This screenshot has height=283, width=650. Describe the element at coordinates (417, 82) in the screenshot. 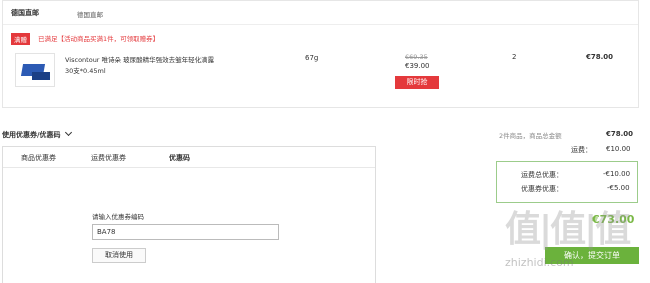

I see `flash-sale-badge: 限时抢` at that location.